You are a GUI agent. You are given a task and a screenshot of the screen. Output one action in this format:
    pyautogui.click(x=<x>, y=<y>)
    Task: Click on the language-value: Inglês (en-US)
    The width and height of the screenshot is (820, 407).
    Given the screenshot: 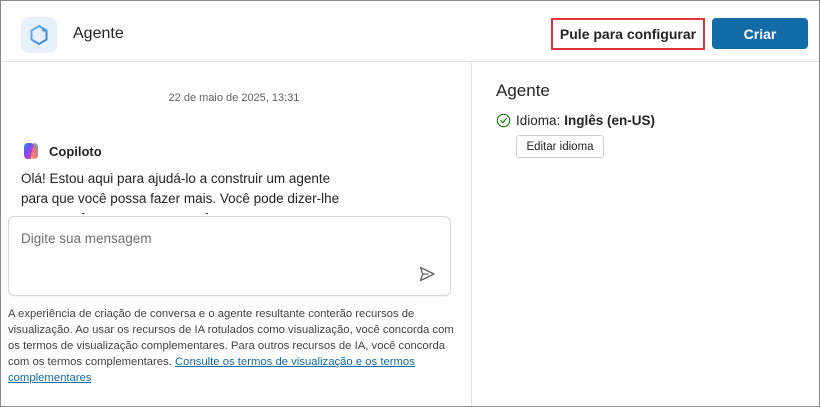 What is the action you would take?
    pyautogui.click(x=610, y=120)
    